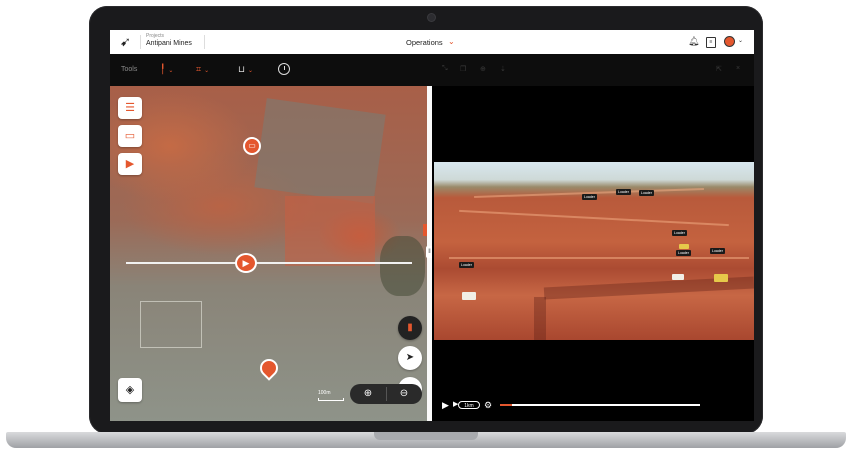 The image size is (852, 456). What do you see at coordinates (445, 69) in the screenshot?
I see `crop-icon: ⤡` at bounding box center [445, 69].